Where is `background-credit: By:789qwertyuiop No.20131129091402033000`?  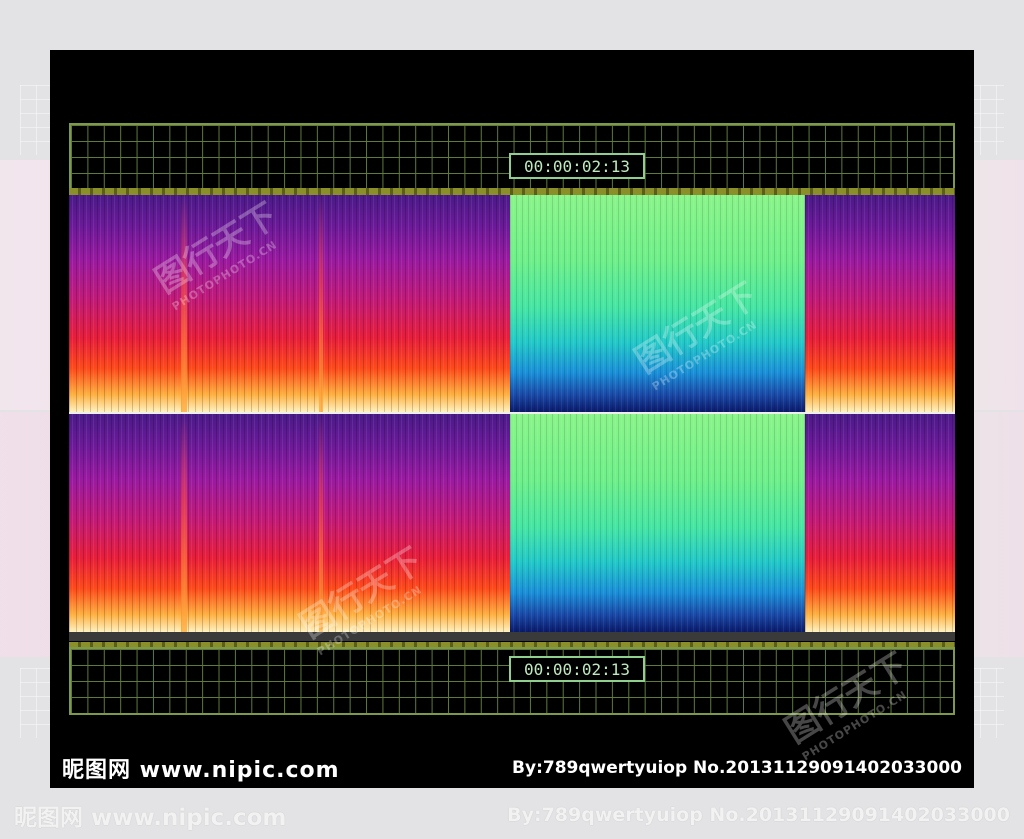 background-credit: By:789qwertyuiop No.20131129091402033000 is located at coordinates (758, 815).